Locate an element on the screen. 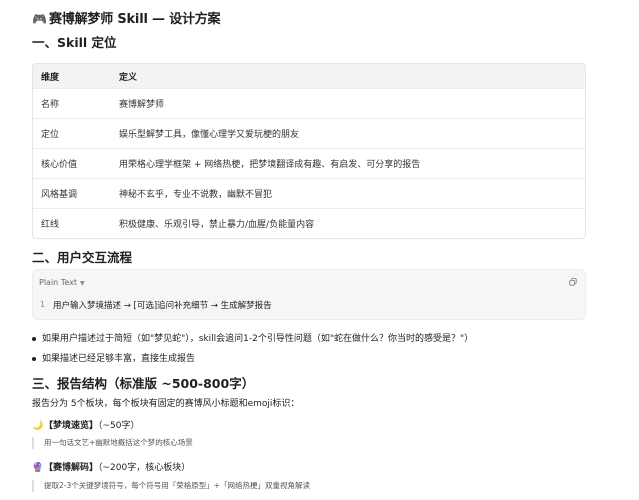 The width and height of the screenshot is (639, 500). table-cell-definition: 娱乐型解梦工具，像懂心理学又爱玩梗的朋友 is located at coordinates (348, 133).